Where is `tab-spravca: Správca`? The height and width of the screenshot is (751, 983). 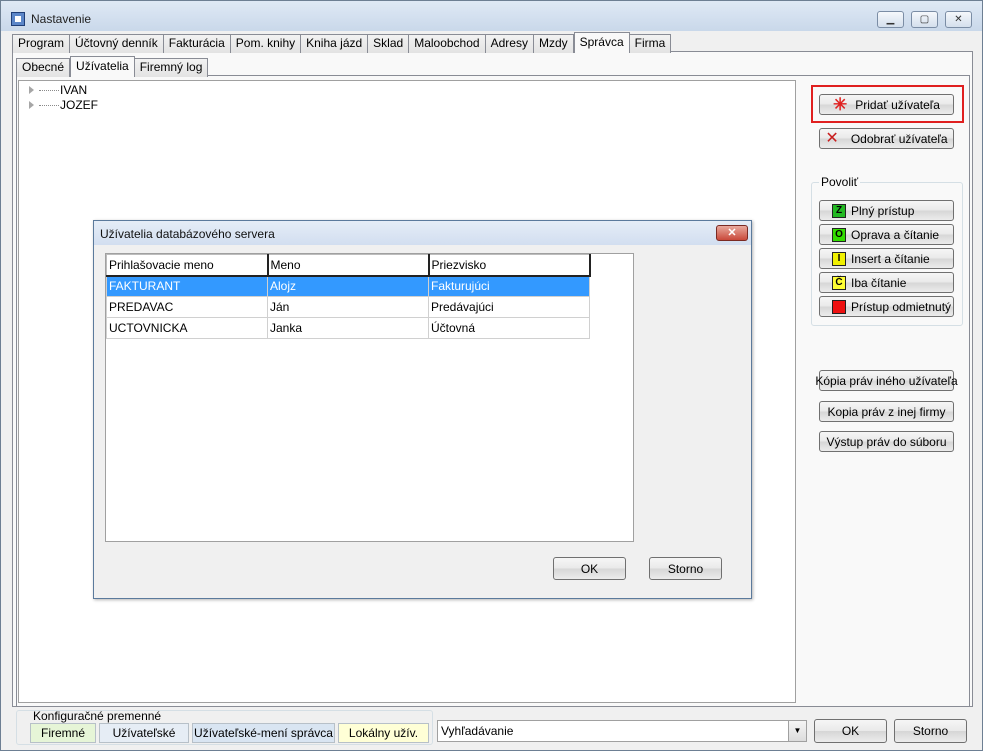
tab-spravca: Správca is located at coordinates (601, 42).